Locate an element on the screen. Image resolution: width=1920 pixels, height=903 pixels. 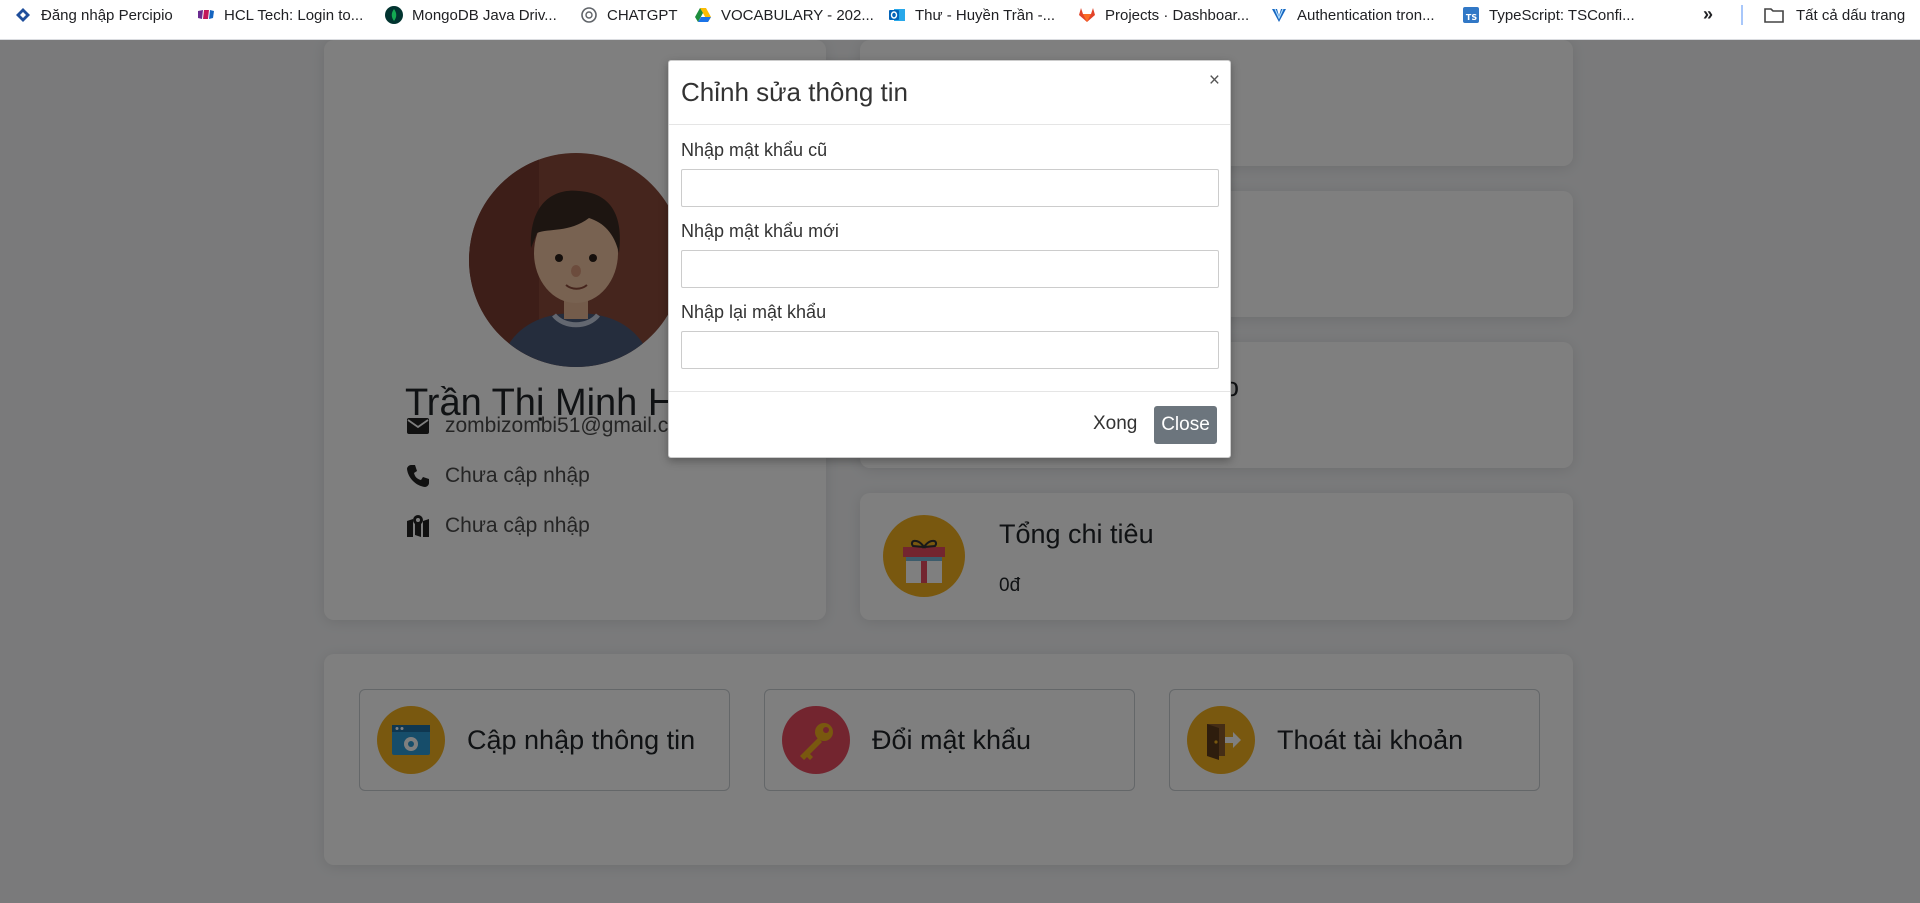
svg-text: TS is located at coordinates (1471, 17).